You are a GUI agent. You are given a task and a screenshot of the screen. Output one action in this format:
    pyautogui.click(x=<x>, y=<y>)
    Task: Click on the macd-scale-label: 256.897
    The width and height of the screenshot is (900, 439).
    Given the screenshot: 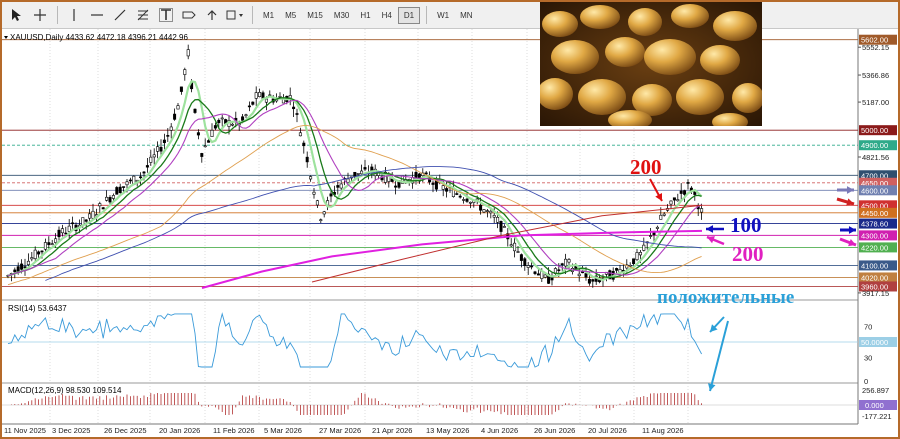 What is the action you would take?
    pyautogui.click(x=875, y=390)
    